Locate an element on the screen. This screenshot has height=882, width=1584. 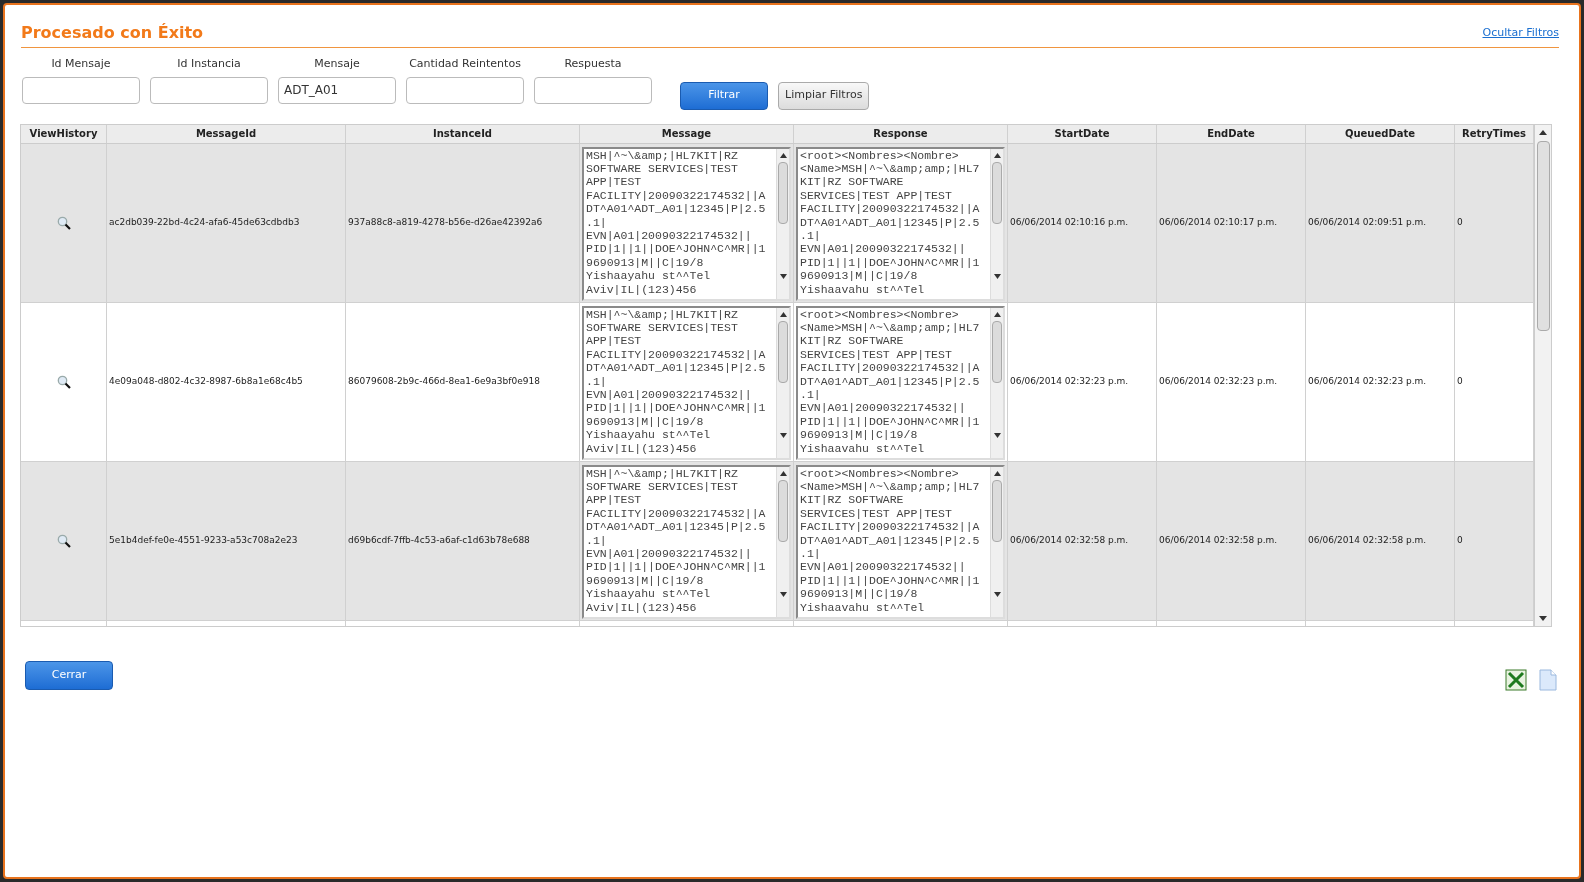
column-header: RetryTimes is located at coordinates (1494, 133).